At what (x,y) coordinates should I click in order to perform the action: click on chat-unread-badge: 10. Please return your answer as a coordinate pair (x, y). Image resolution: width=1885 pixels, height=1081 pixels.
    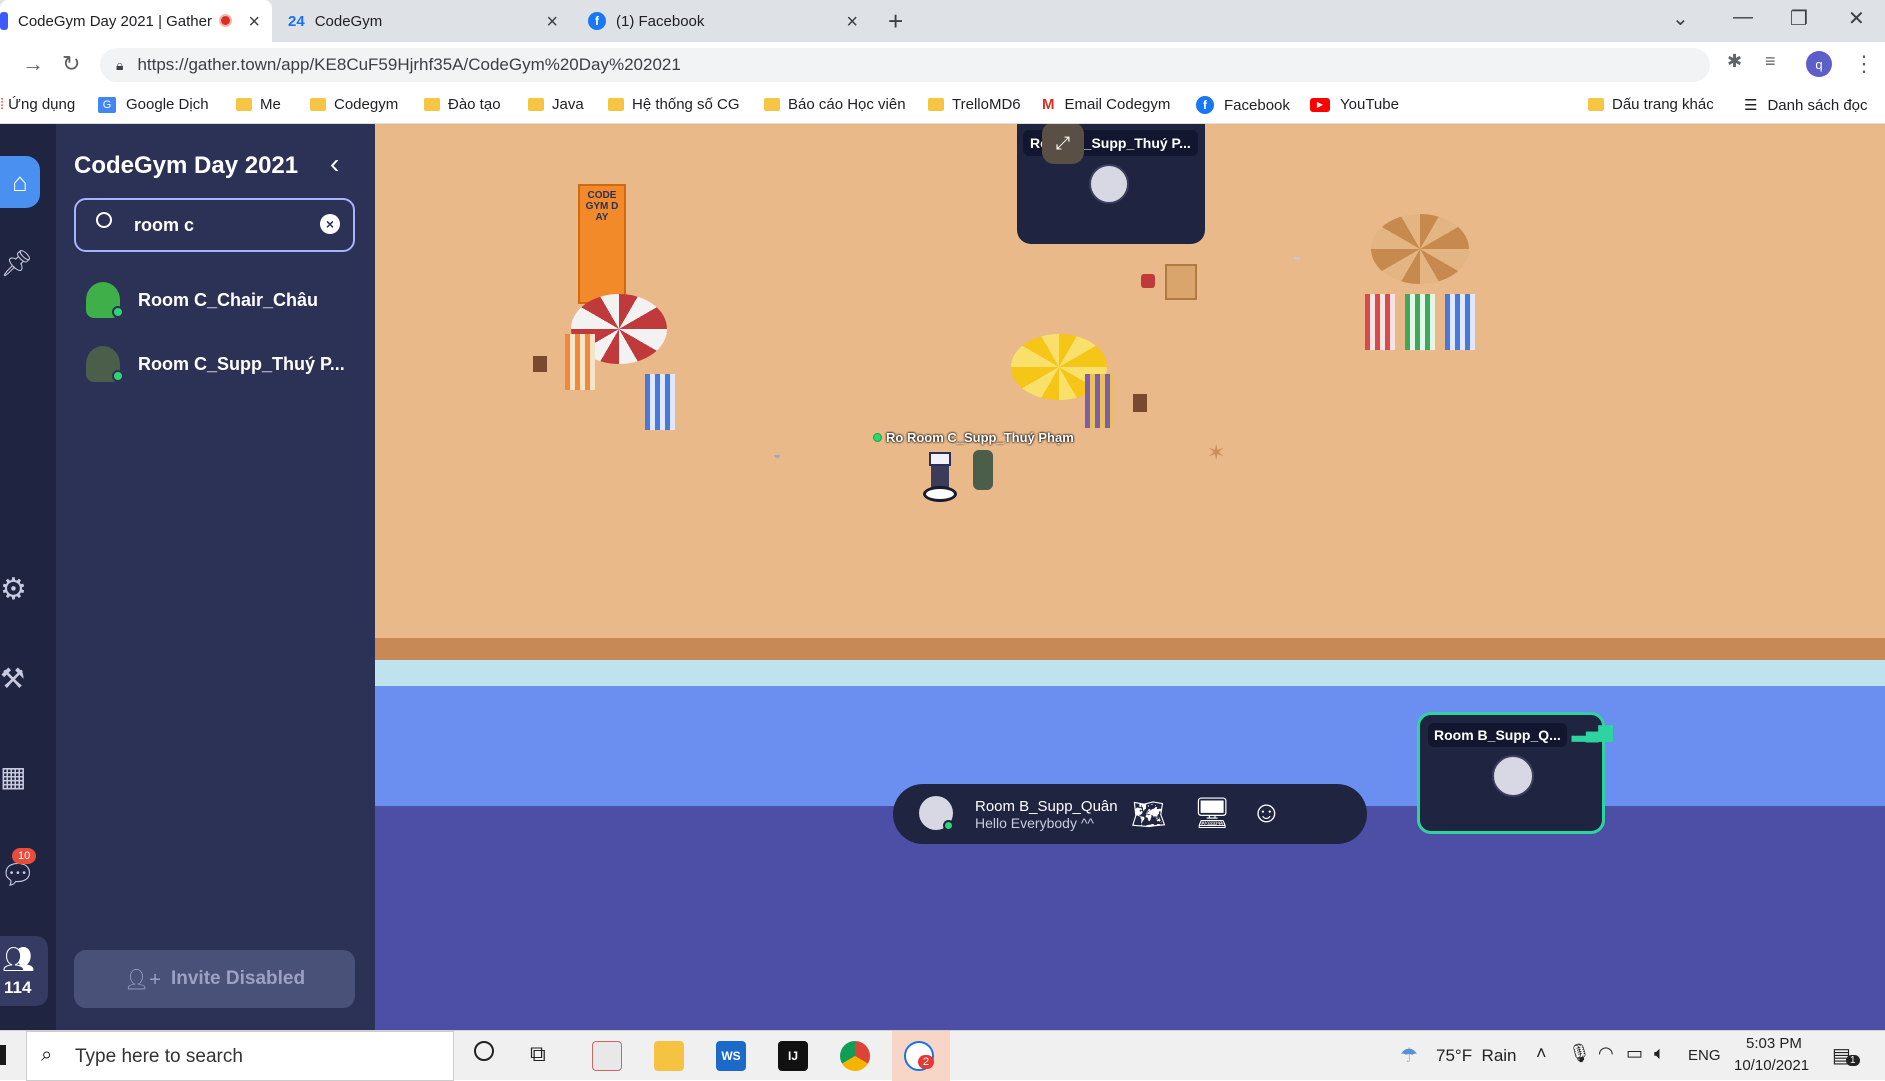
    Looking at the image, I should click on (24, 856).